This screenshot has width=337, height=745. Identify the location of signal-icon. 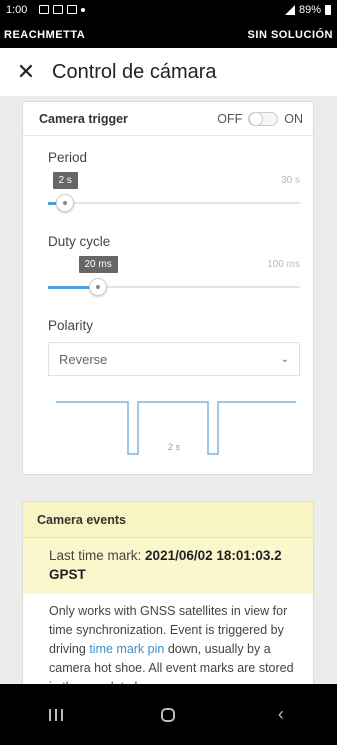
(282, 10).